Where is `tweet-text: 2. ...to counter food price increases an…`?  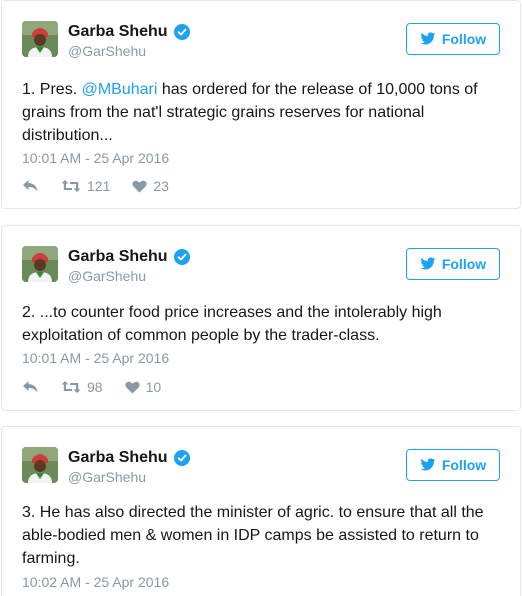 tweet-text: 2. ...to counter food price increases an… is located at coordinates (232, 324).